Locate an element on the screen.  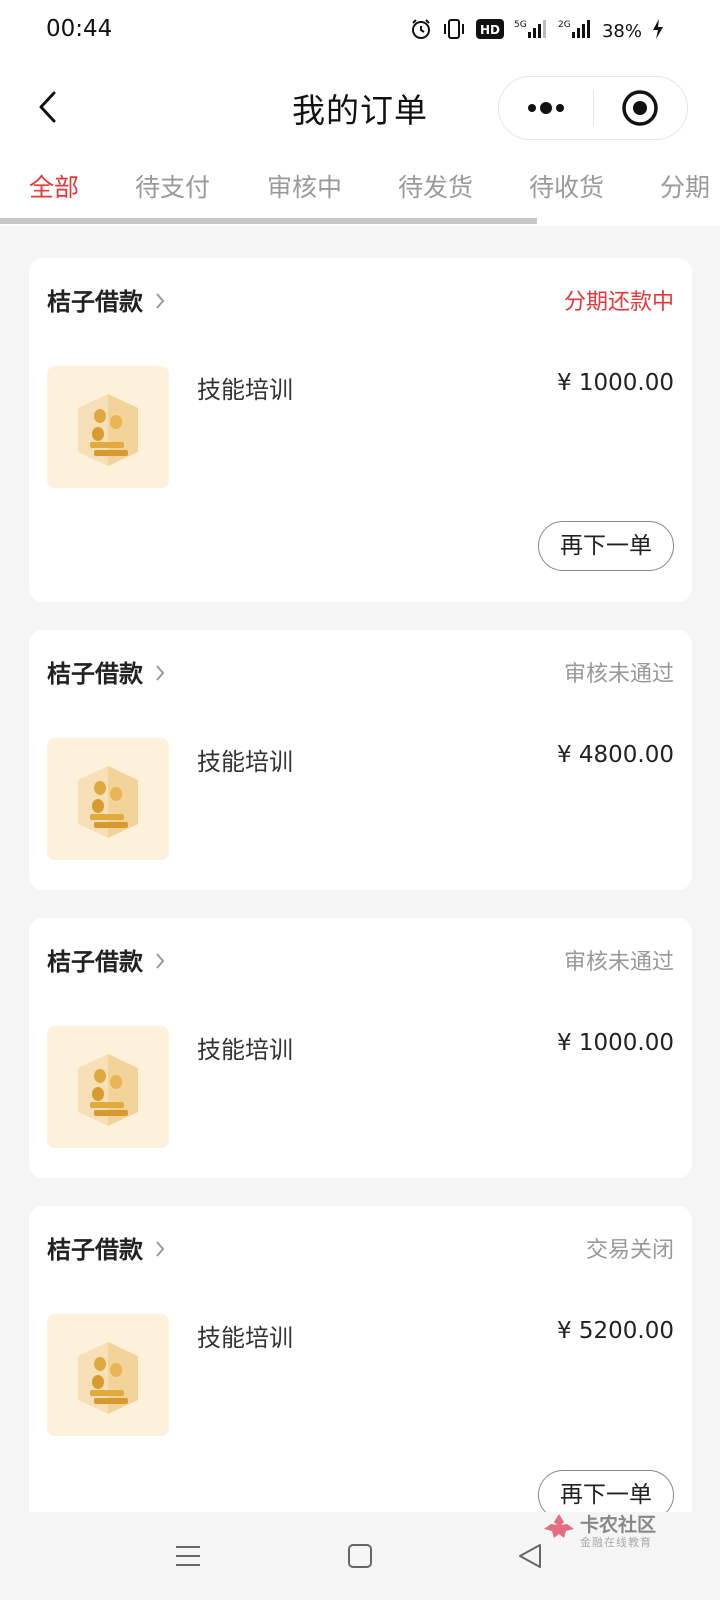
watermark: 卡农社区 金融在线教育 is located at coordinates (607, 1530).